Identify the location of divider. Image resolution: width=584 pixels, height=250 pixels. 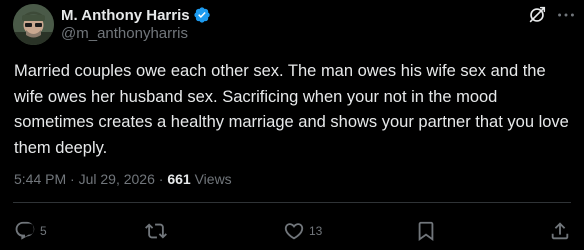
(292, 202).